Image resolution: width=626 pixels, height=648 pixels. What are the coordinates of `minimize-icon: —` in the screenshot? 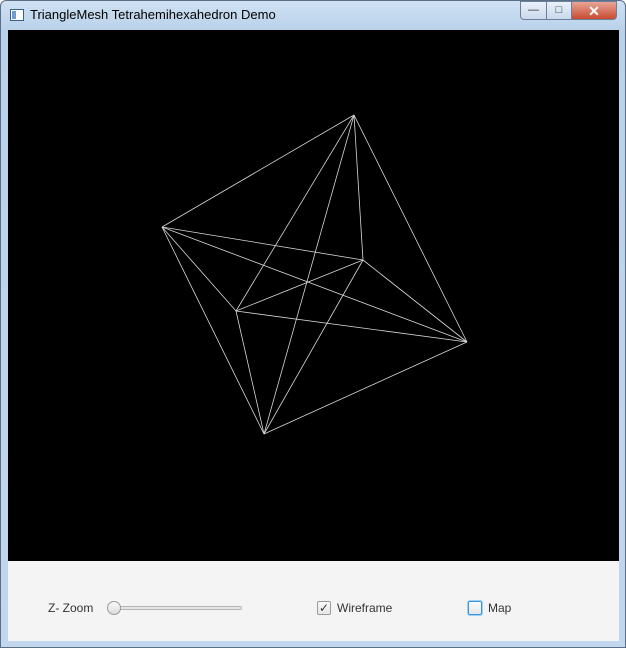 It's located at (533, 10).